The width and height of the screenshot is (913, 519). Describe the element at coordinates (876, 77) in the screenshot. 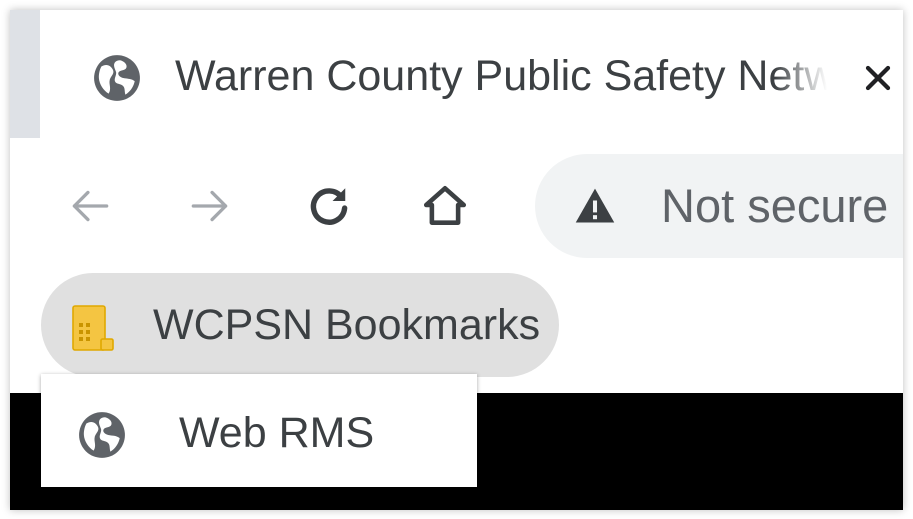

I see `close-icon` at that location.